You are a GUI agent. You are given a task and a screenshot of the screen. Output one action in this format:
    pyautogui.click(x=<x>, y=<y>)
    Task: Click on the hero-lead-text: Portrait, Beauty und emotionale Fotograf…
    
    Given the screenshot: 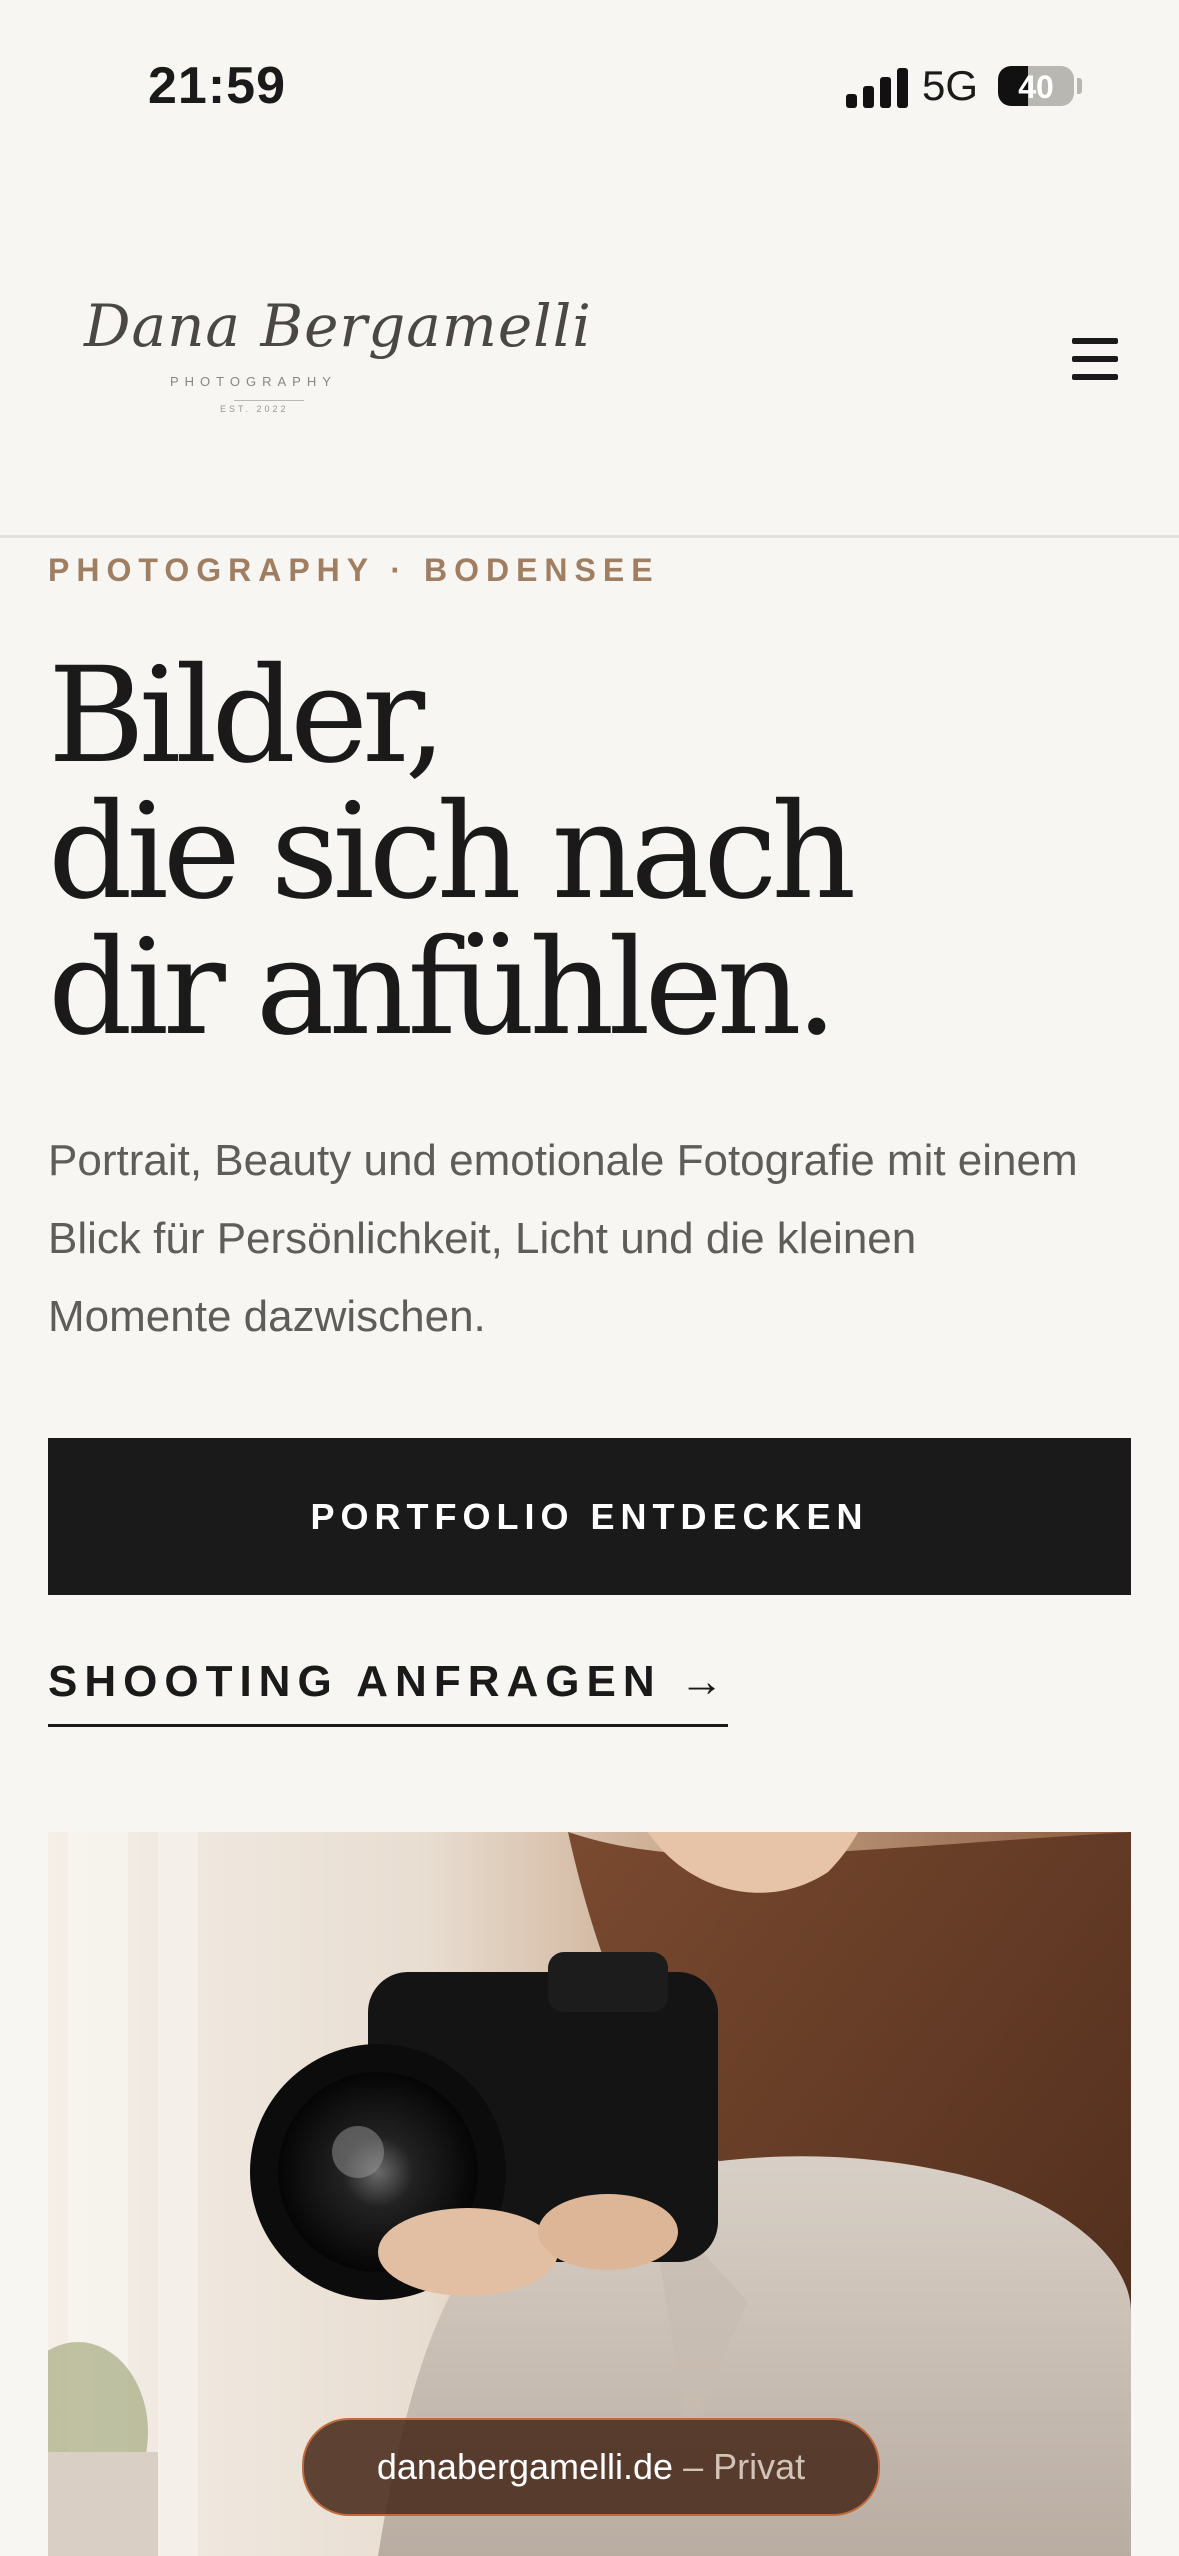 What is the action you would take?
    pyautogui.click(x=563, y=1238)
    